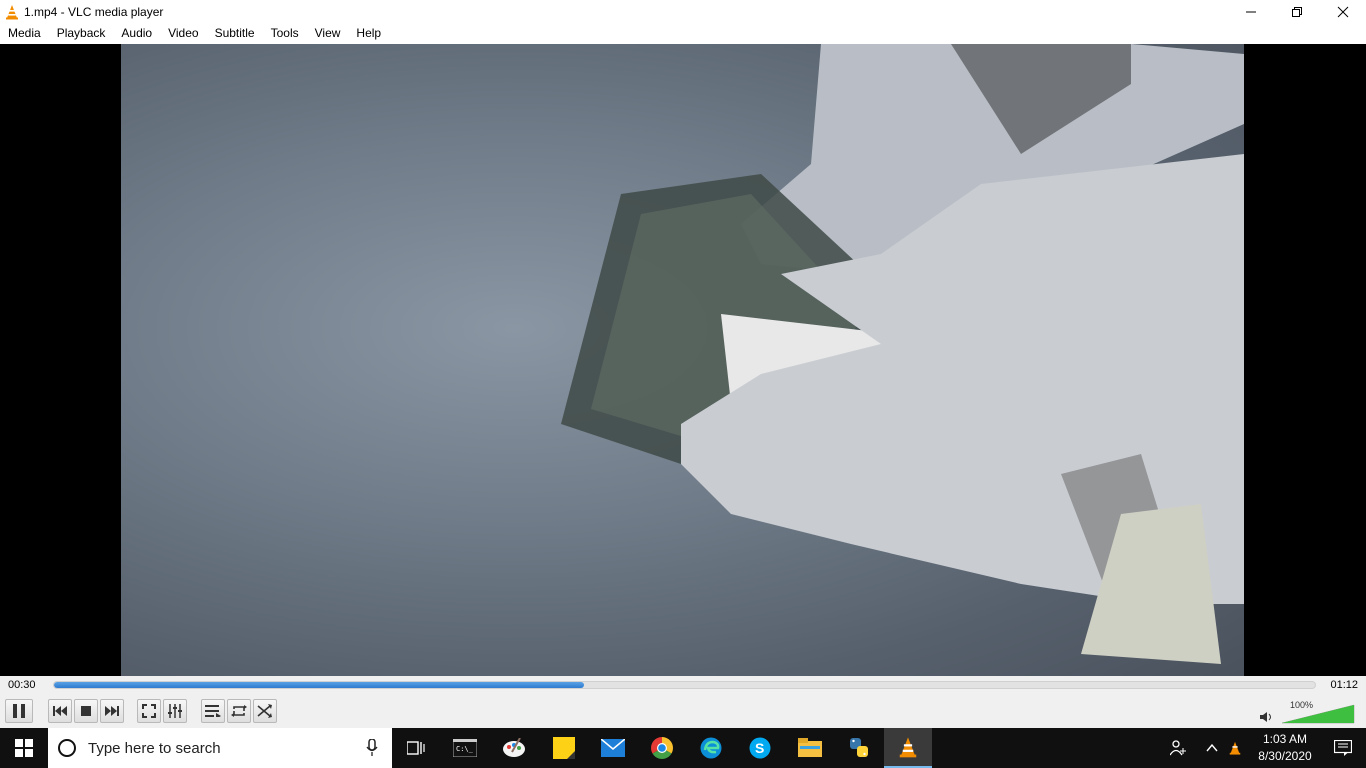  I want to click on stop-icon, so click(86, 711).